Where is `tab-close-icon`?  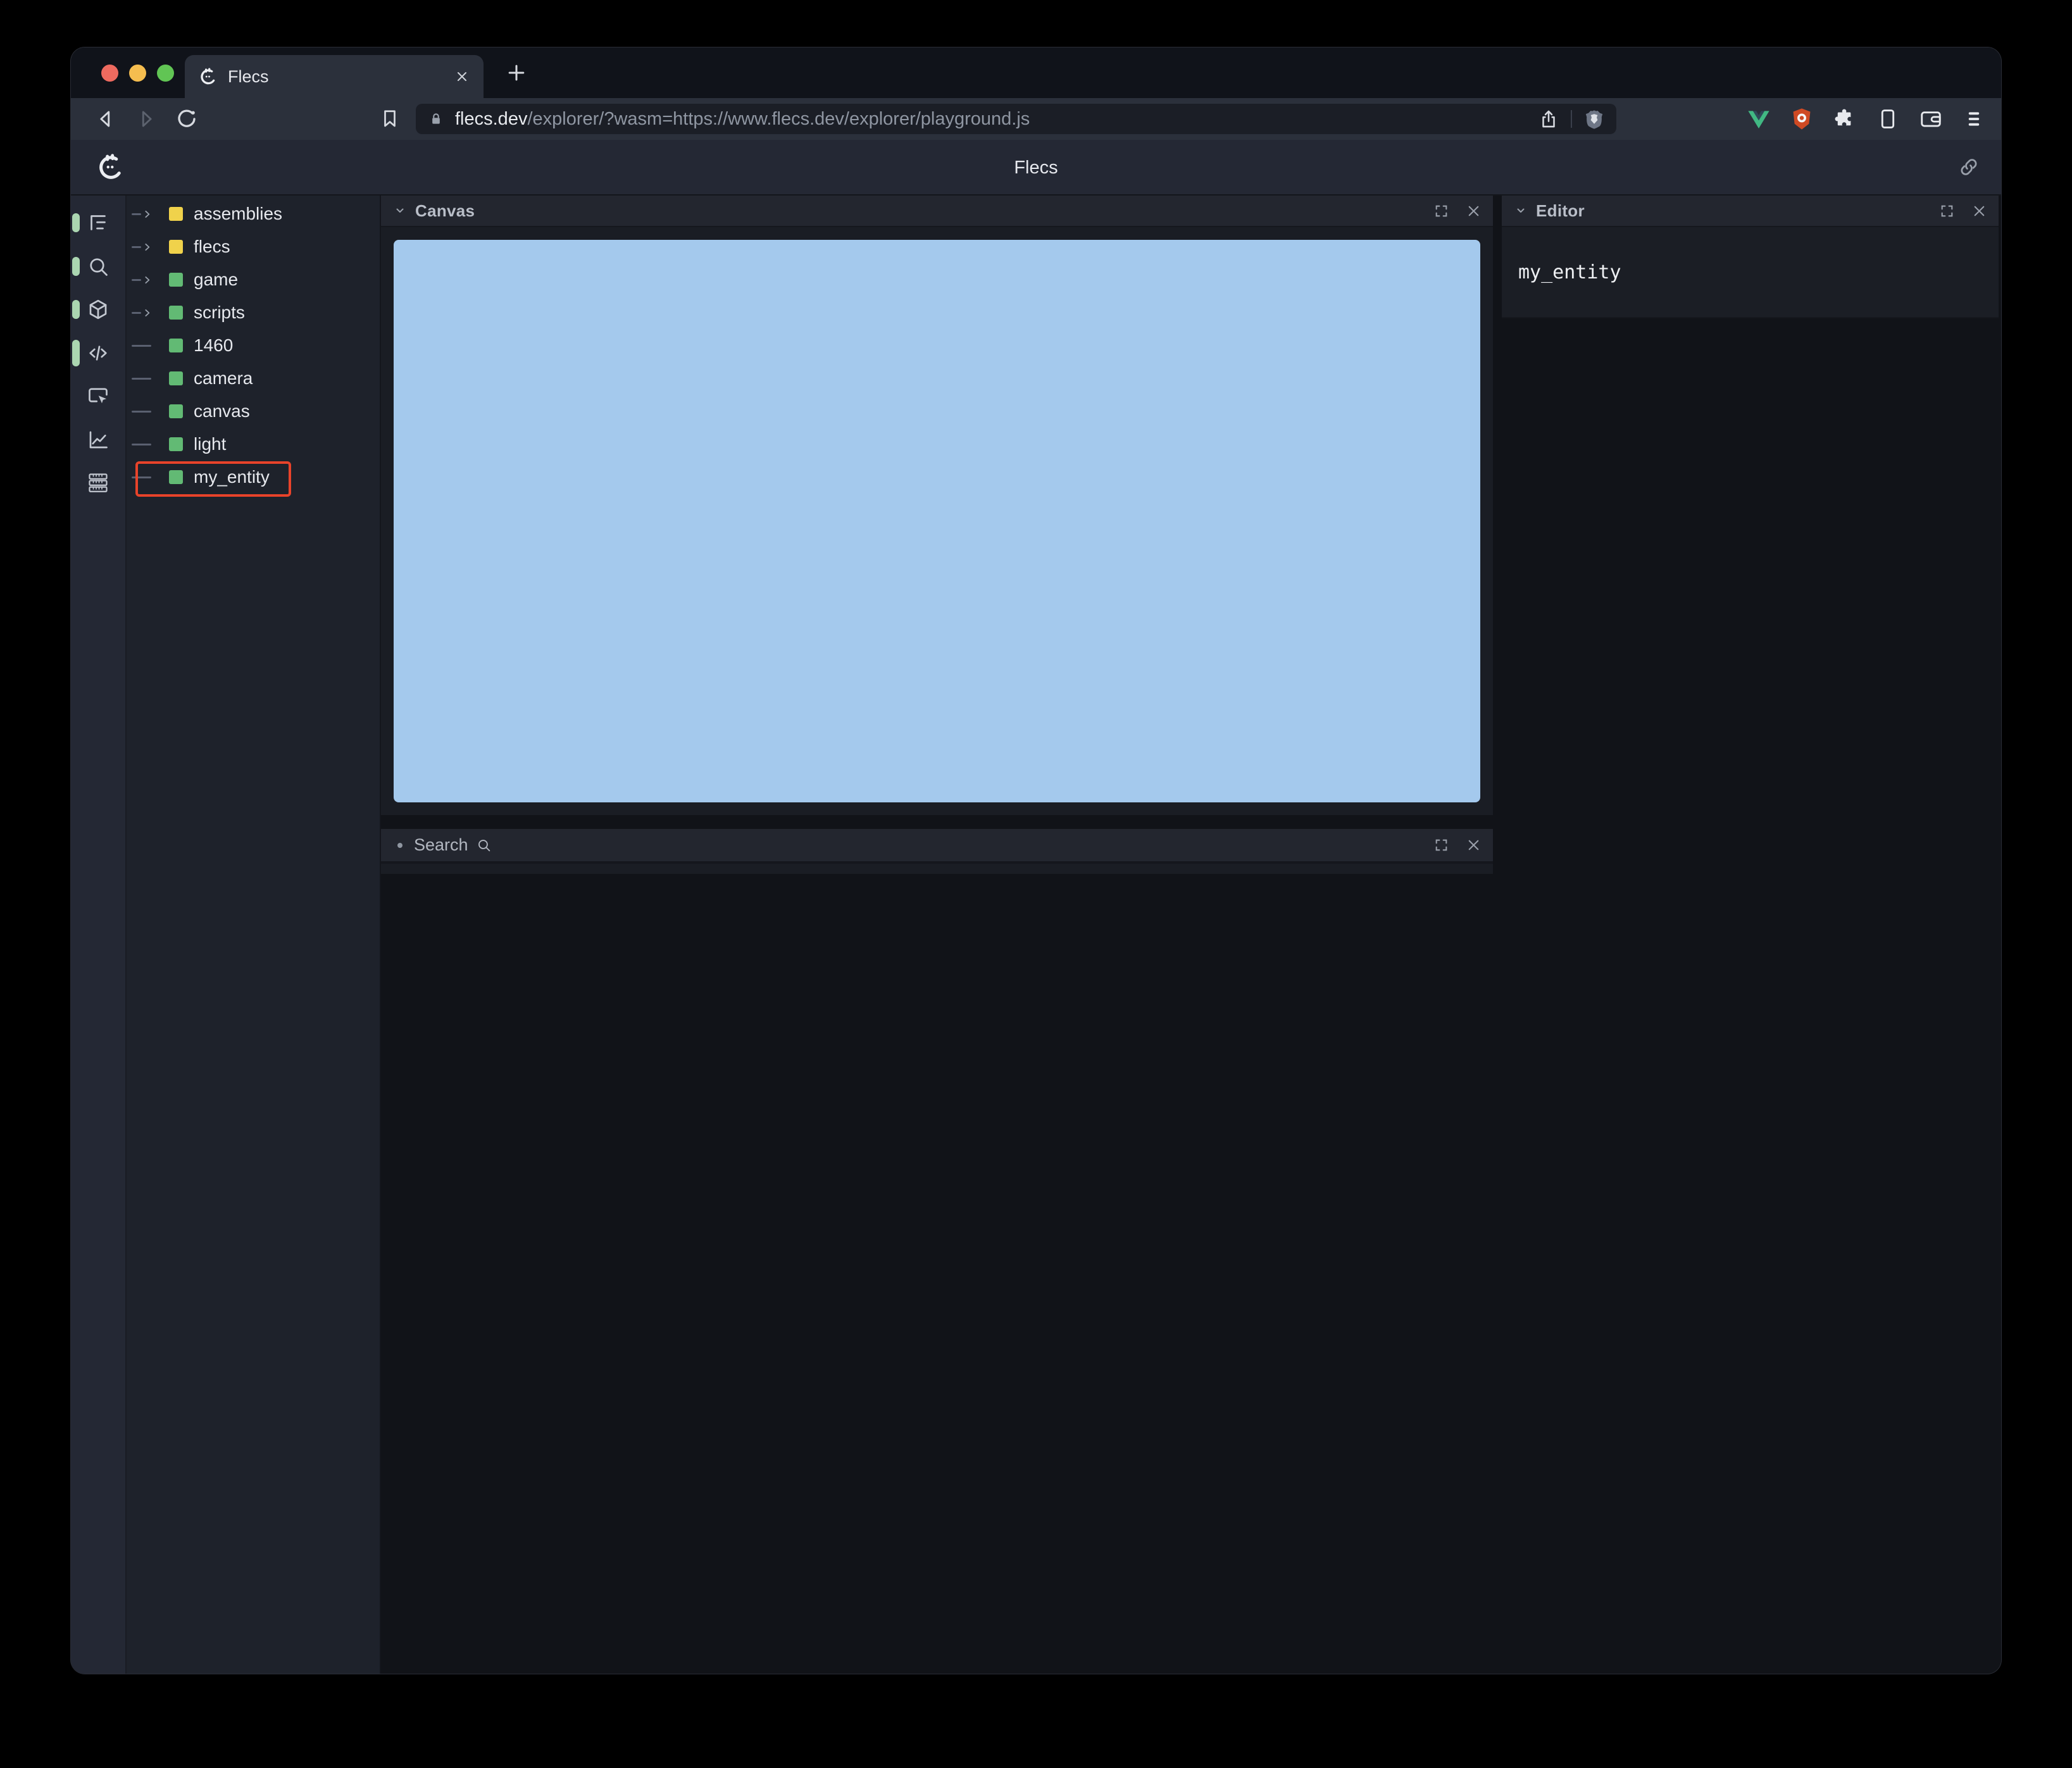 tab-close-icon is located at coordinates (462, 76).